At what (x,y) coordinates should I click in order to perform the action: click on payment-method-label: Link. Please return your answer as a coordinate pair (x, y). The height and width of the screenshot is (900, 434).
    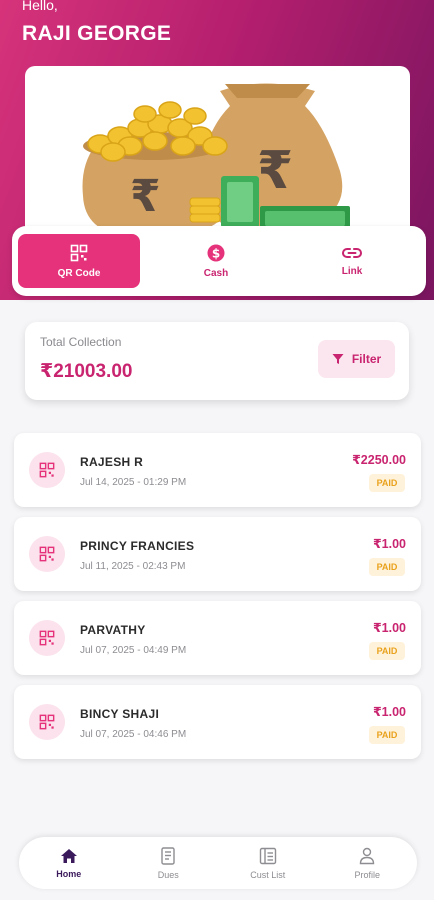
    Looking at the image, I should click on (352, 271).